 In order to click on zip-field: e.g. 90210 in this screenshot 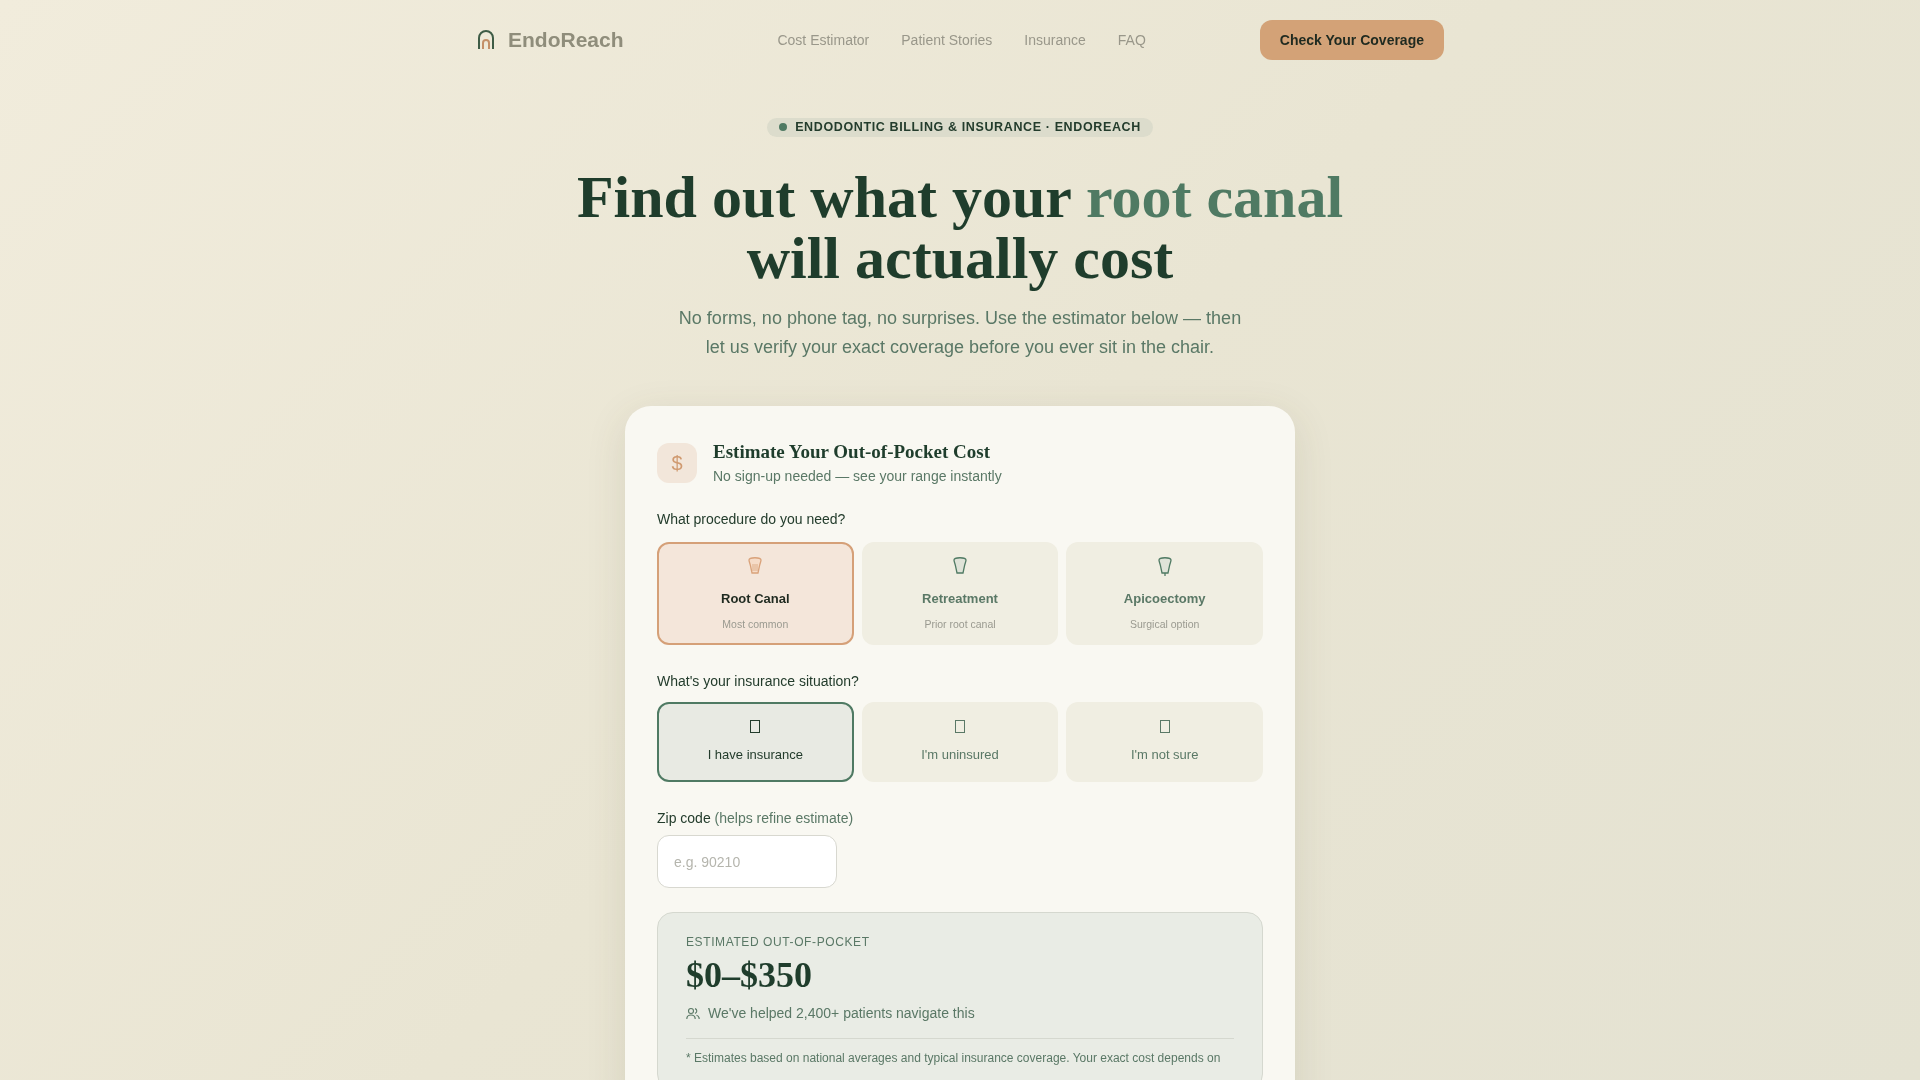, I will do `click(747, 862)`.